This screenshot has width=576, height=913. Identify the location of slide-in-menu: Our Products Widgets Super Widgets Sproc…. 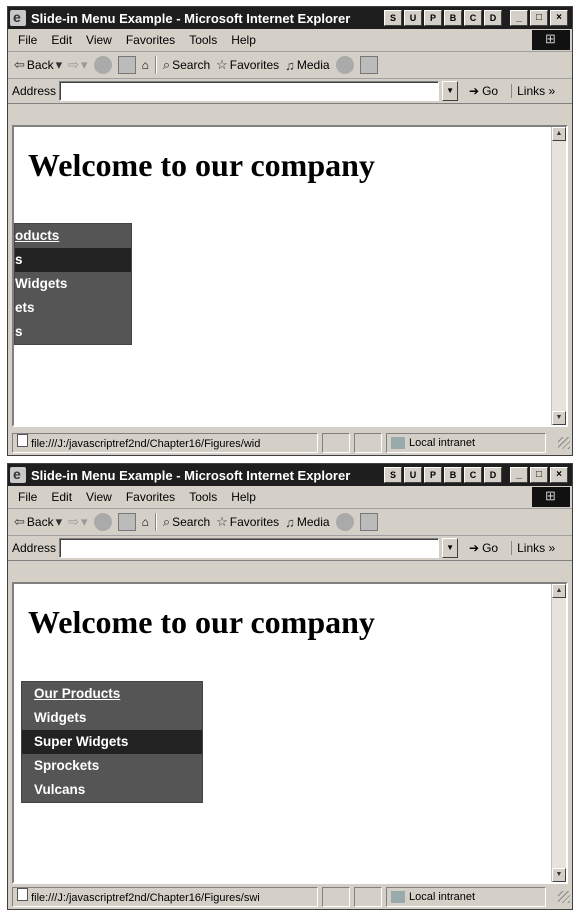
(112, 742).